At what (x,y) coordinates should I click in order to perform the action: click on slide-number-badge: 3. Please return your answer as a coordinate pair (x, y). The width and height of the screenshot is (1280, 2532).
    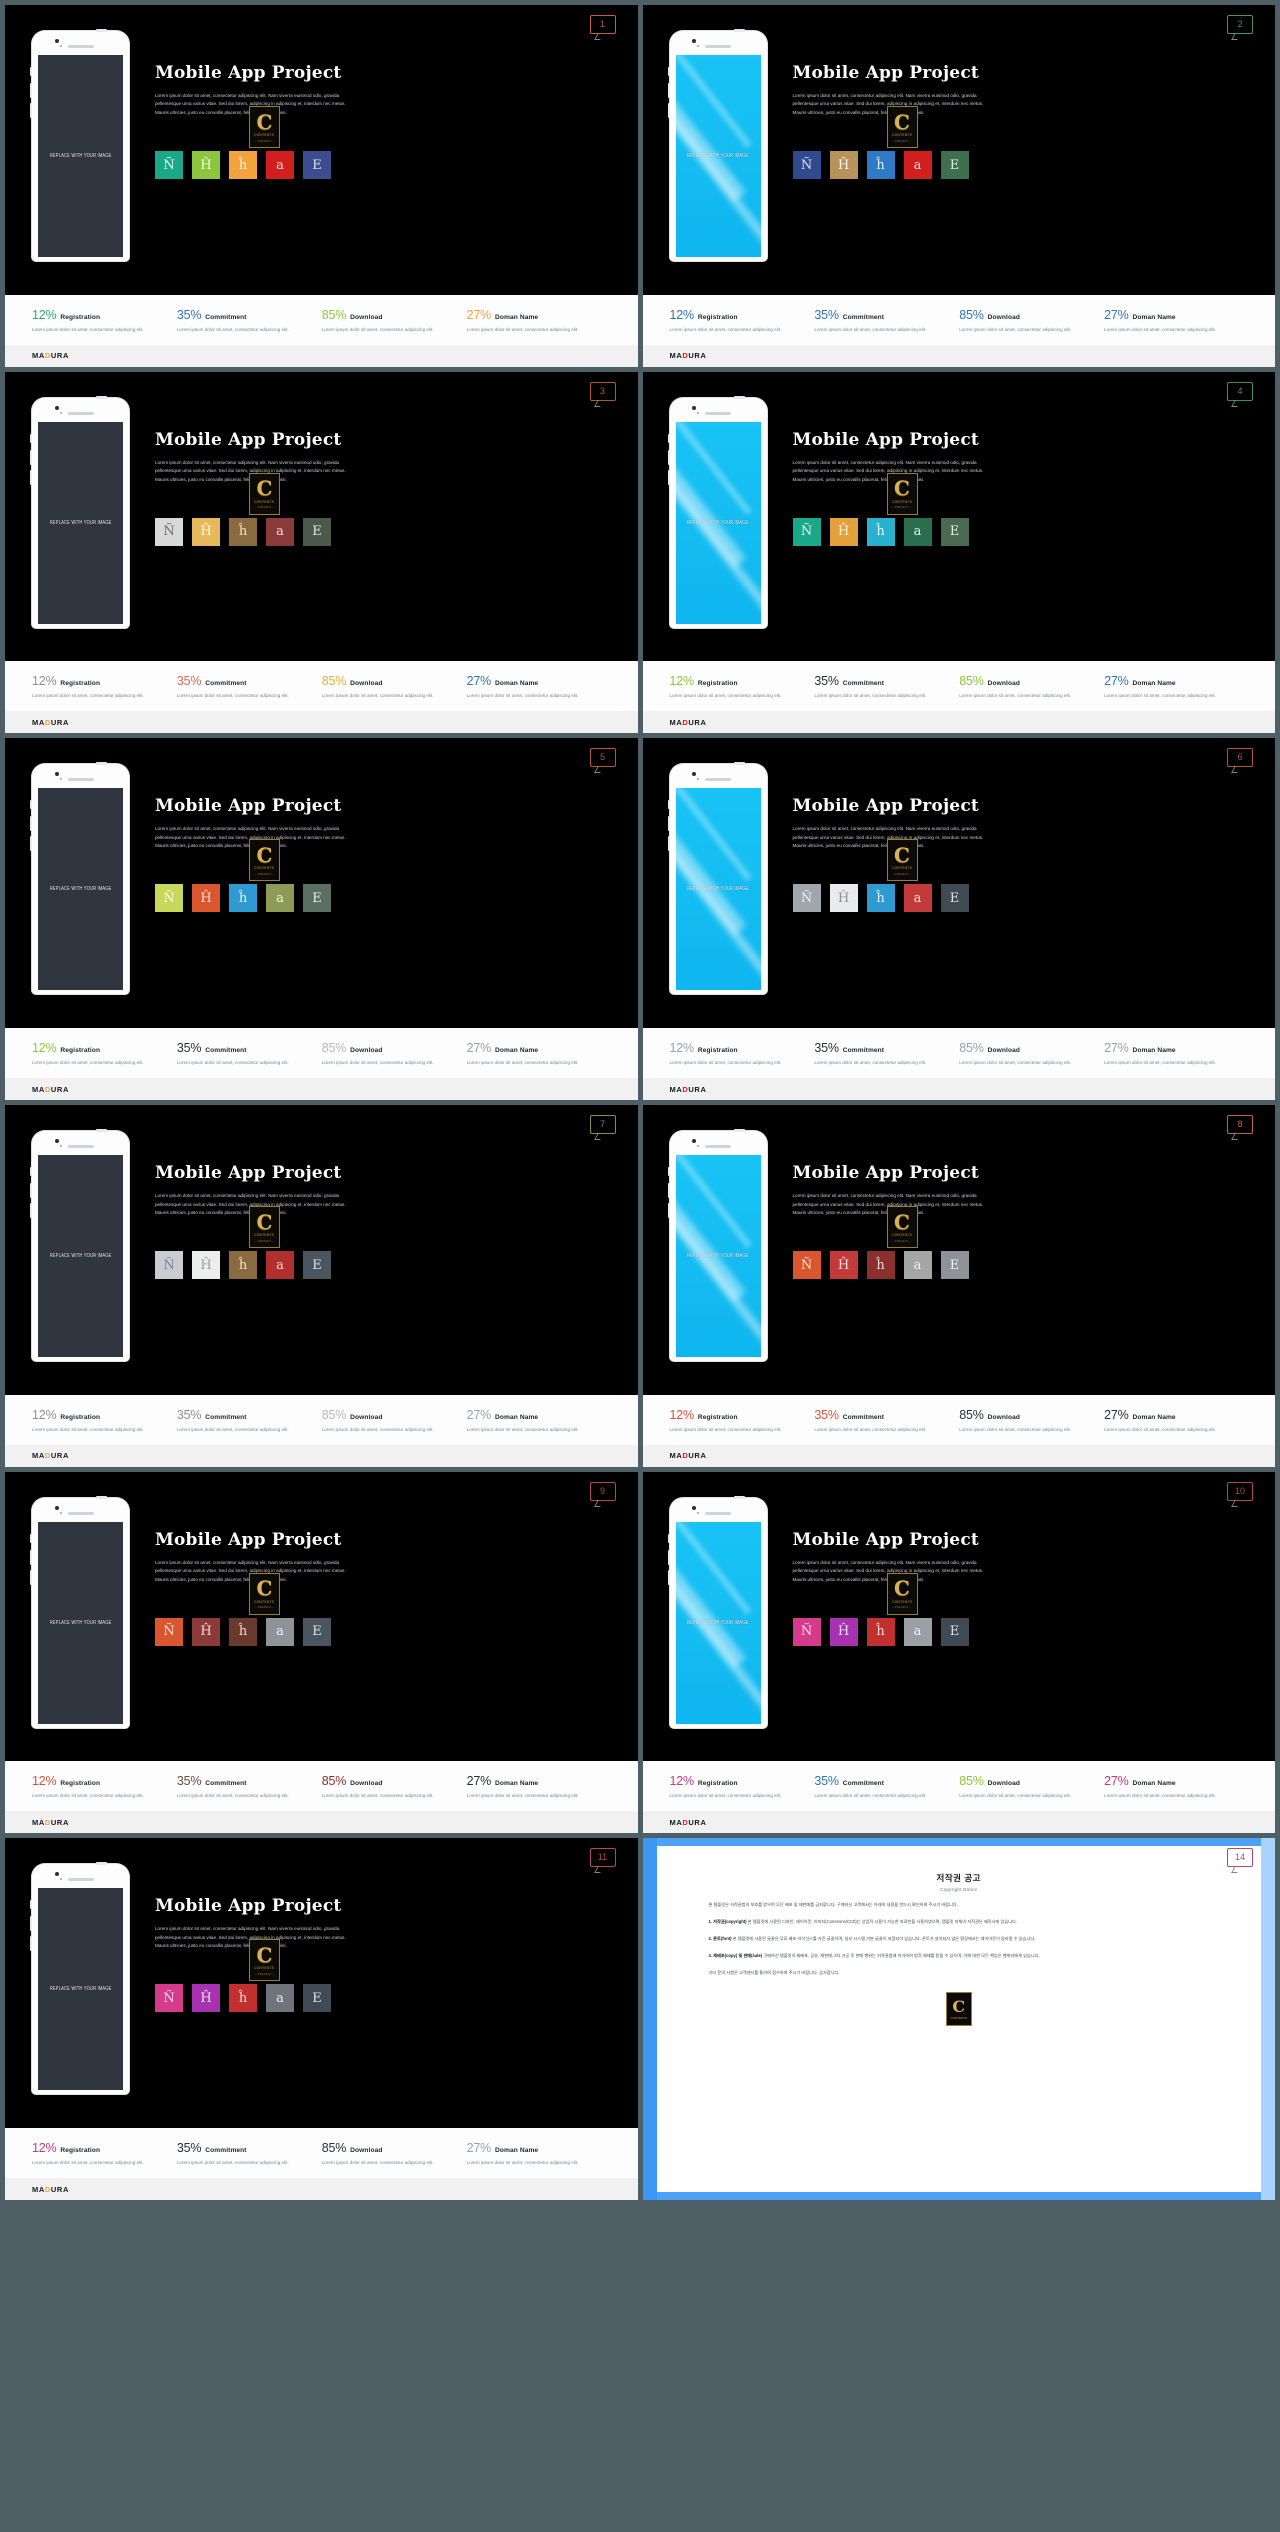
    Looking at the image, I should click on (602, 391).